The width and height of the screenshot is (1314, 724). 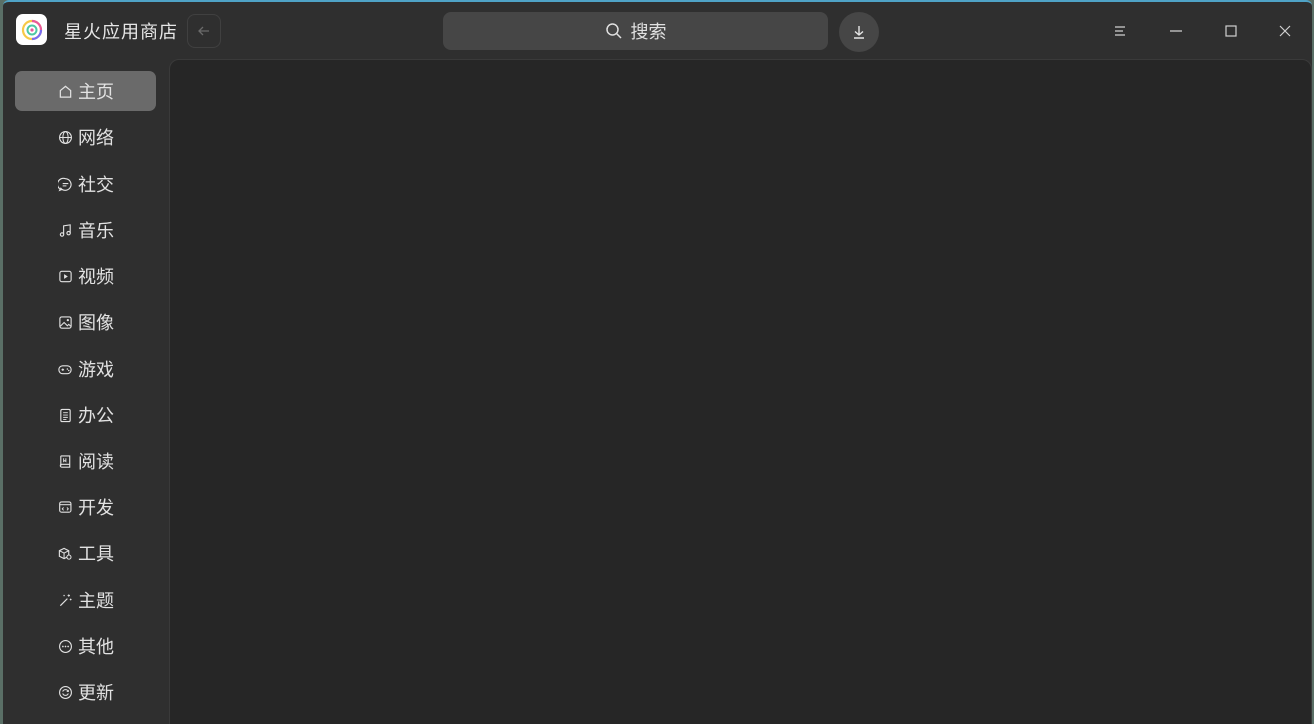 I want to click on maximize-button, so click(x=1231, y=31).